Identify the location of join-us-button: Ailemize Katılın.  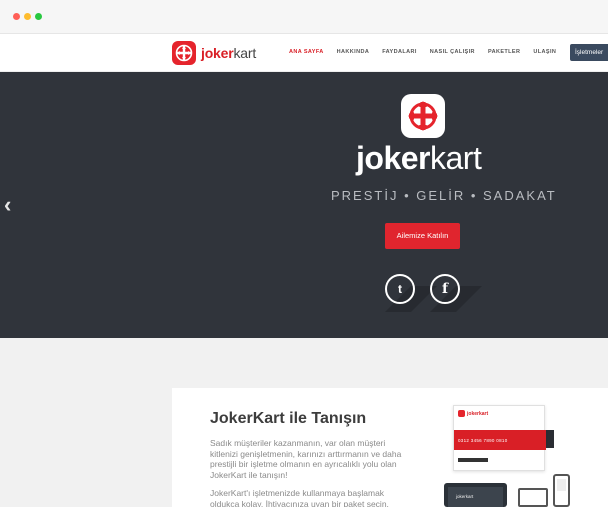
(422, 236).